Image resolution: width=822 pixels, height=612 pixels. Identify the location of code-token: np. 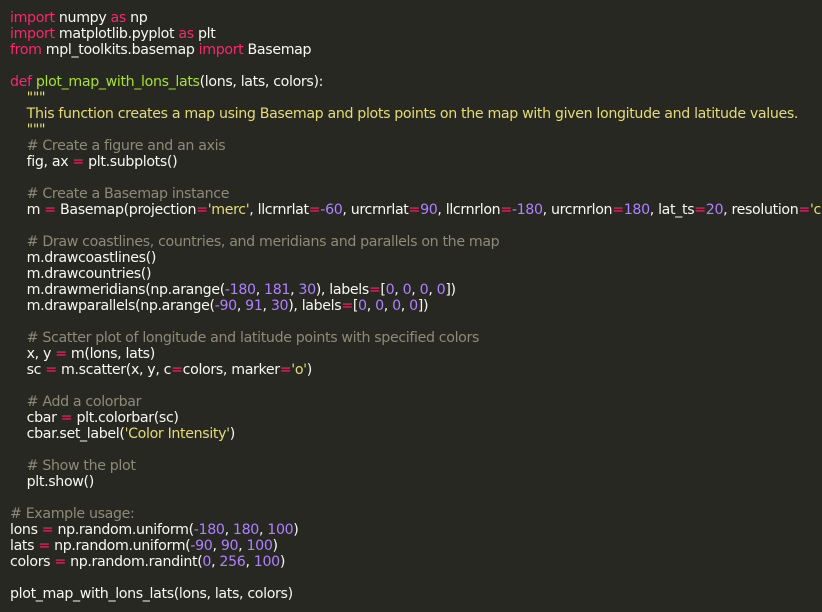
(136, 18).